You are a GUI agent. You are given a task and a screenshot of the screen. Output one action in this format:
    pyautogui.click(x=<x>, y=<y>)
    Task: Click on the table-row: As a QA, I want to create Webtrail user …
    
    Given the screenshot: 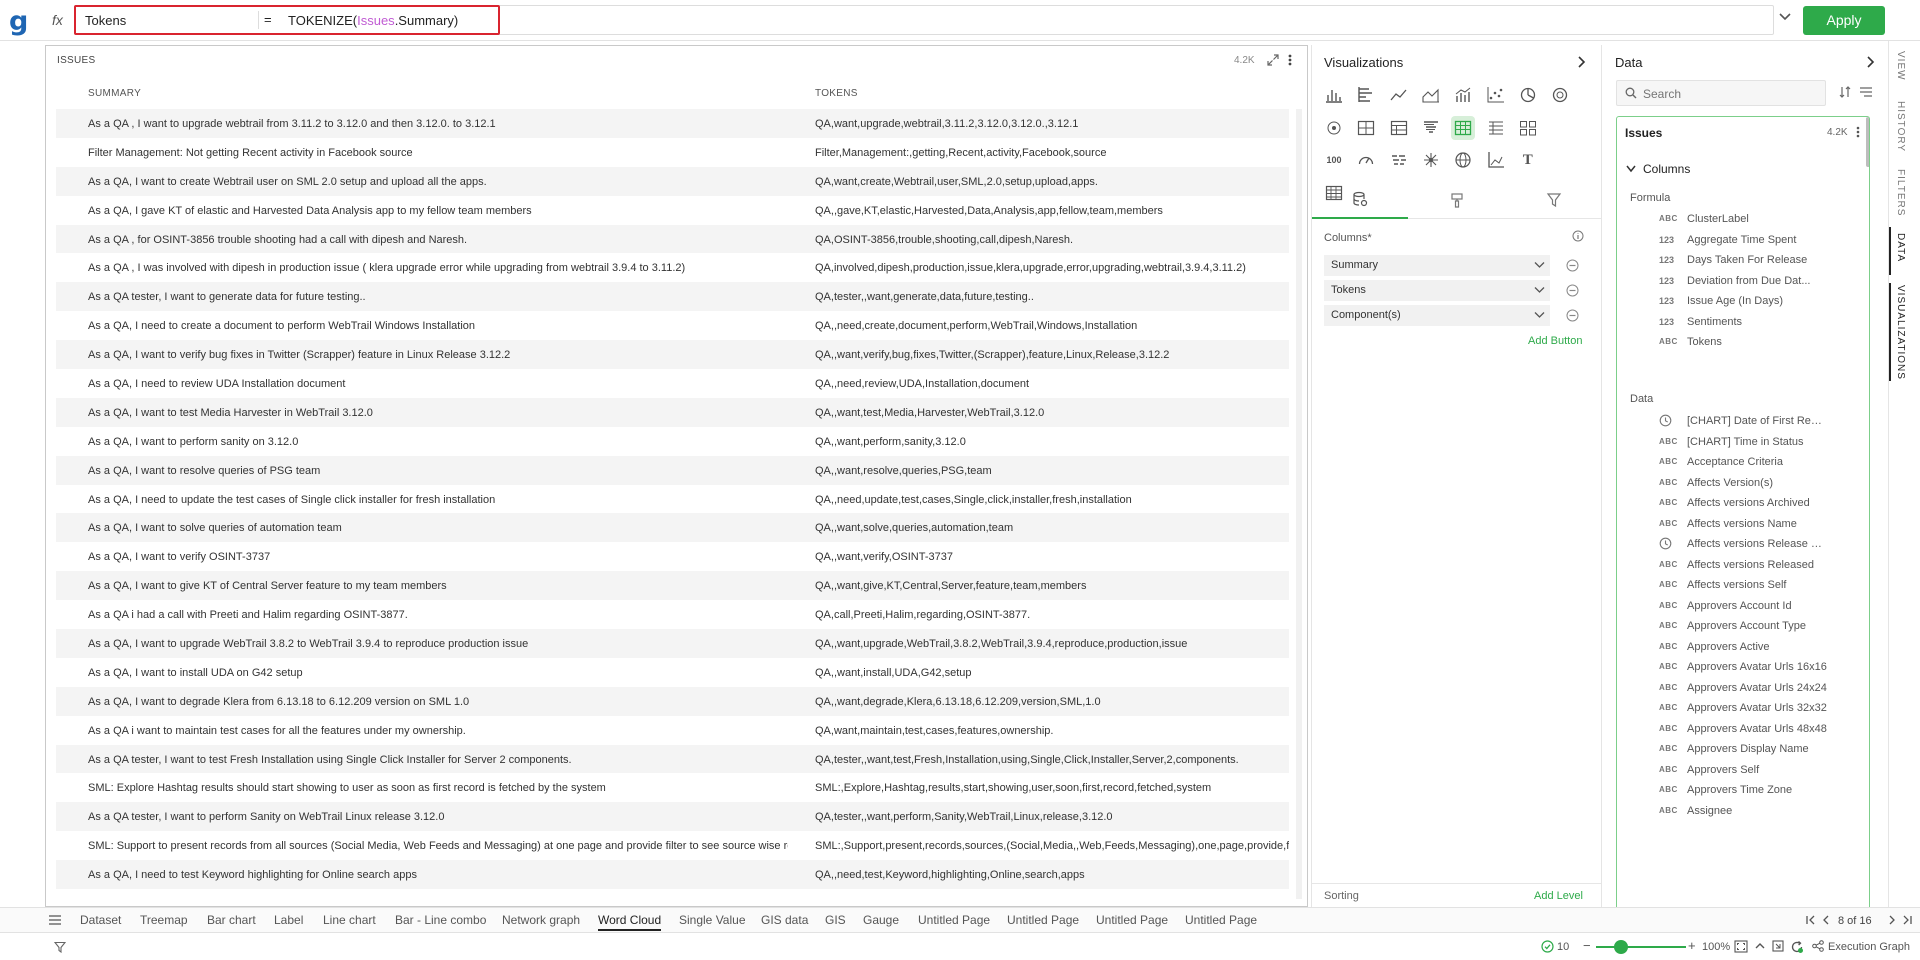 What is the action you would take?
    pyautogui.click(x=672, y=181)
    